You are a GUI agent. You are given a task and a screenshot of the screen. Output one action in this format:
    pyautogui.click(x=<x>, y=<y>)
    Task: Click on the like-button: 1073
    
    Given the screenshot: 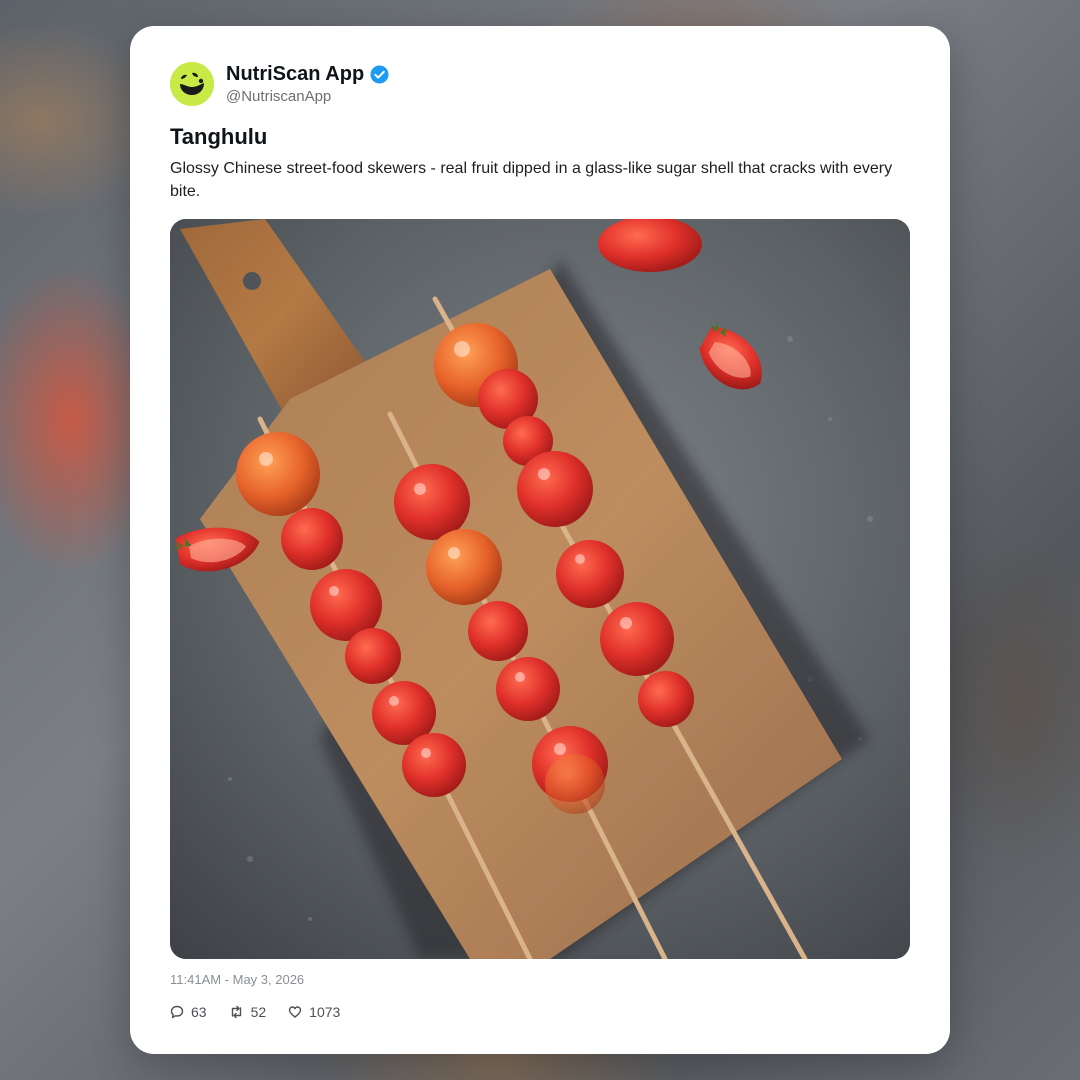 What is the action you would take?
    pyautogui.click(x=314, y=1012)
    